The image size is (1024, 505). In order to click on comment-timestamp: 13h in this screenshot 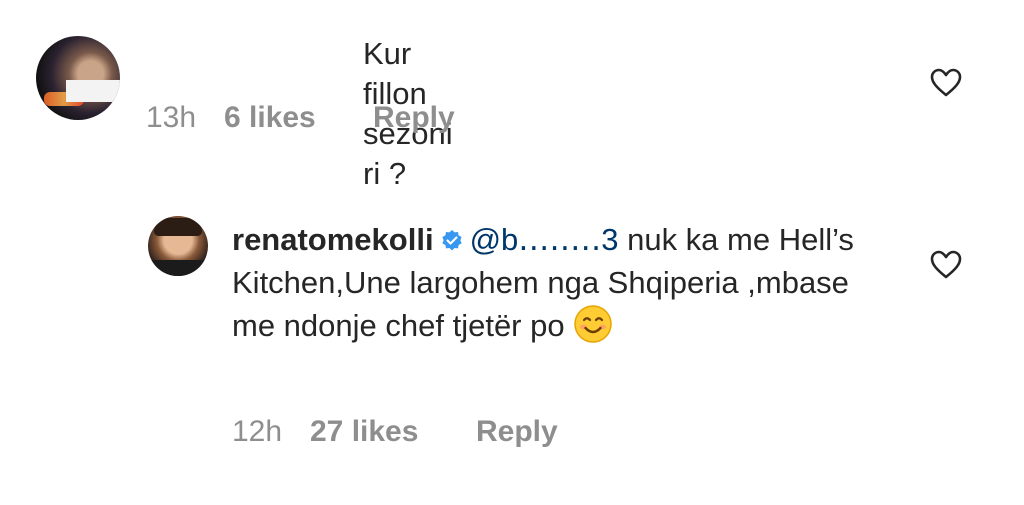, I will do `click(171, 117)`.